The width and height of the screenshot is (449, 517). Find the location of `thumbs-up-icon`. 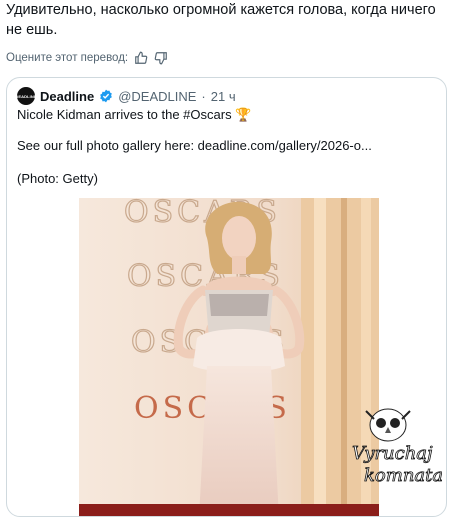

thumbs-up-icon is located at coordinates (141, 58).